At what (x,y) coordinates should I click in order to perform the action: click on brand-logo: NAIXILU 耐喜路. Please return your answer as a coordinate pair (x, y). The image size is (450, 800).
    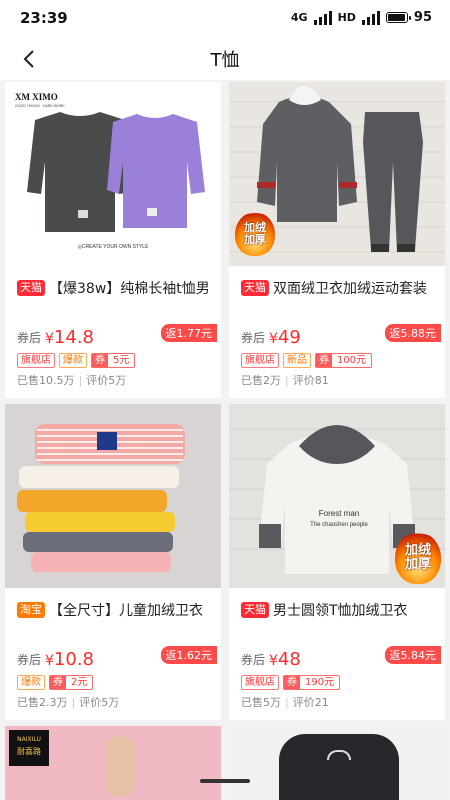
    Looking at the image, I should click on (29, 748).